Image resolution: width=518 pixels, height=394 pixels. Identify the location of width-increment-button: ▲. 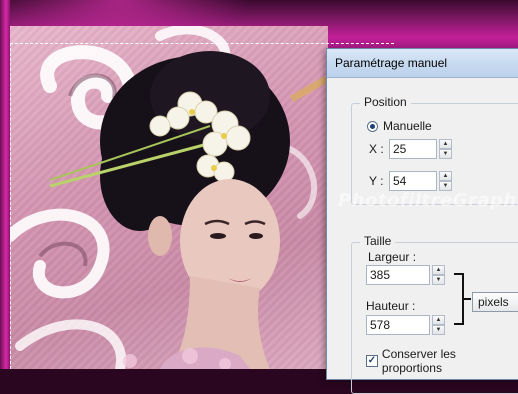
(438, 270).